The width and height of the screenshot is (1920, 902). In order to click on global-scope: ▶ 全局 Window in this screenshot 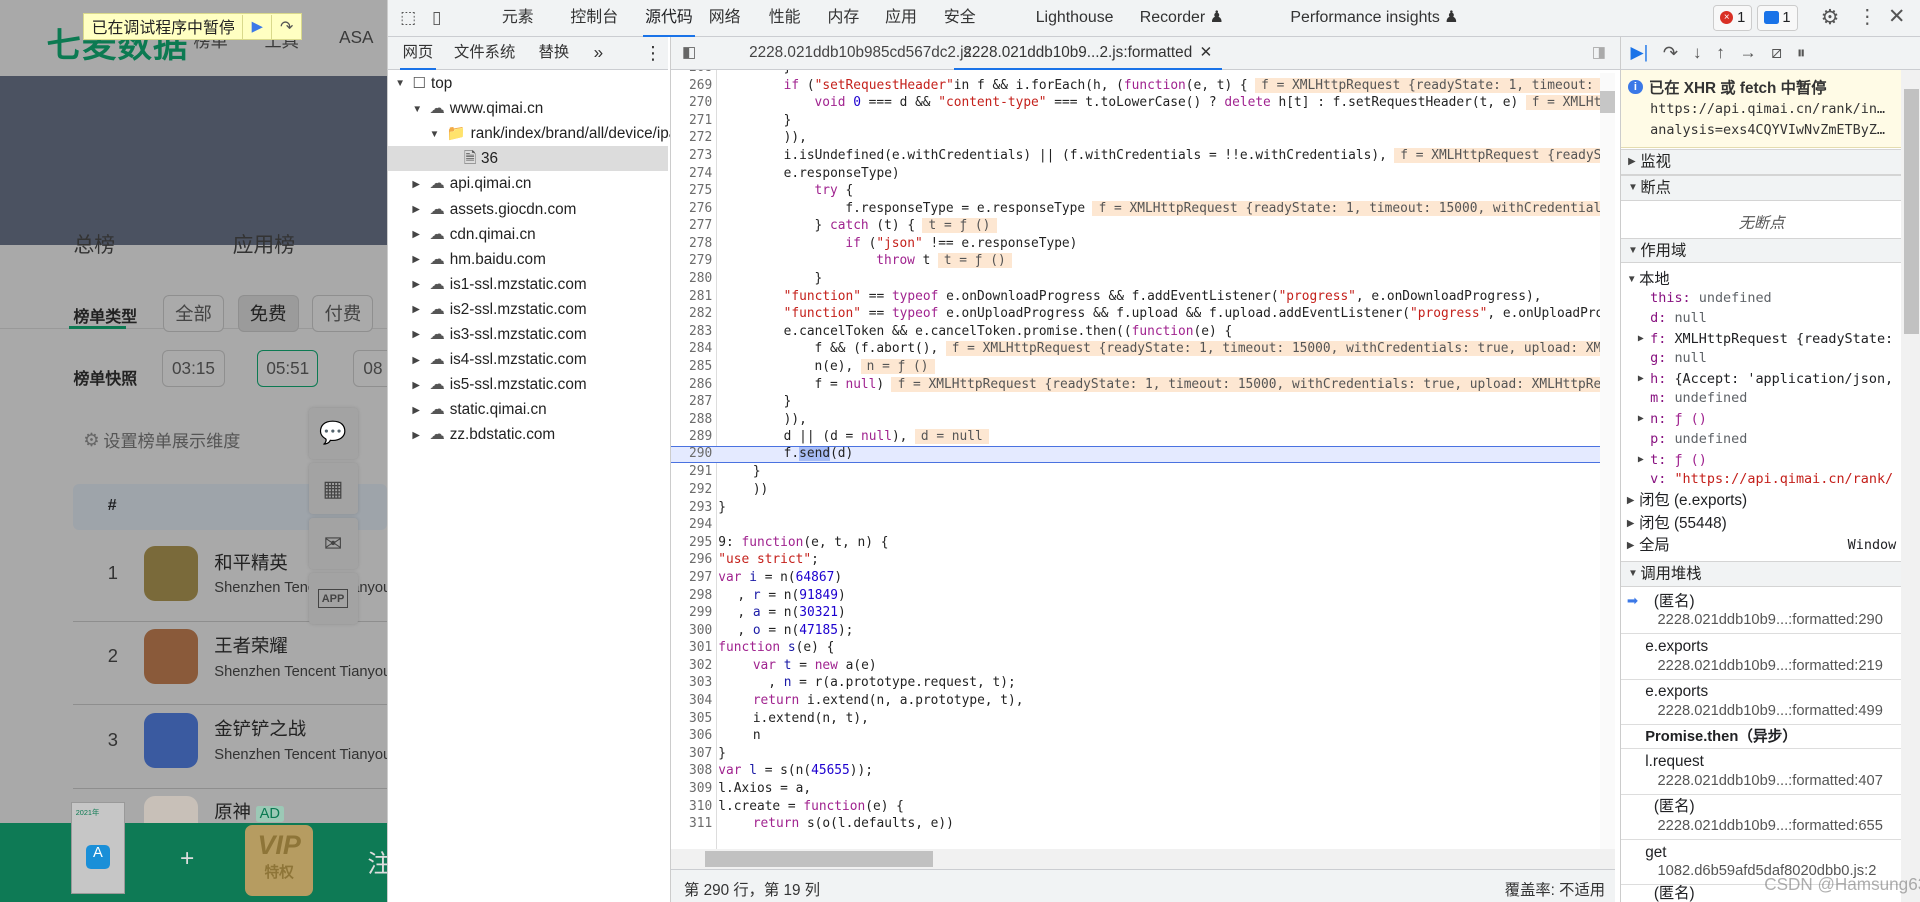, I will do `click(1761, 546)`.